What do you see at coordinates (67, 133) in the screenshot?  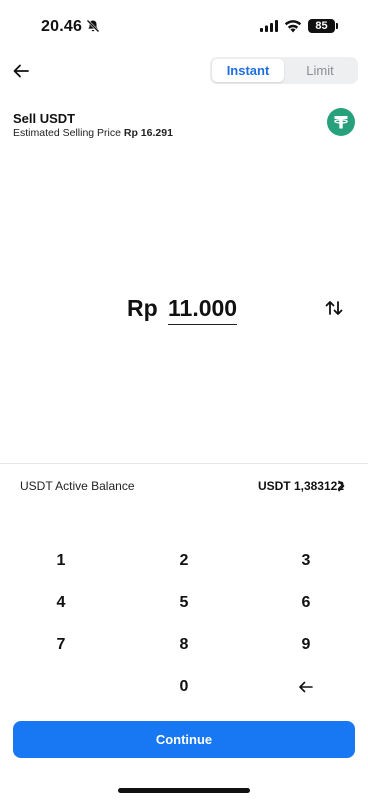 I see `estimated-price-label: Estimated Selling Price` at bounding box center [67, 133].